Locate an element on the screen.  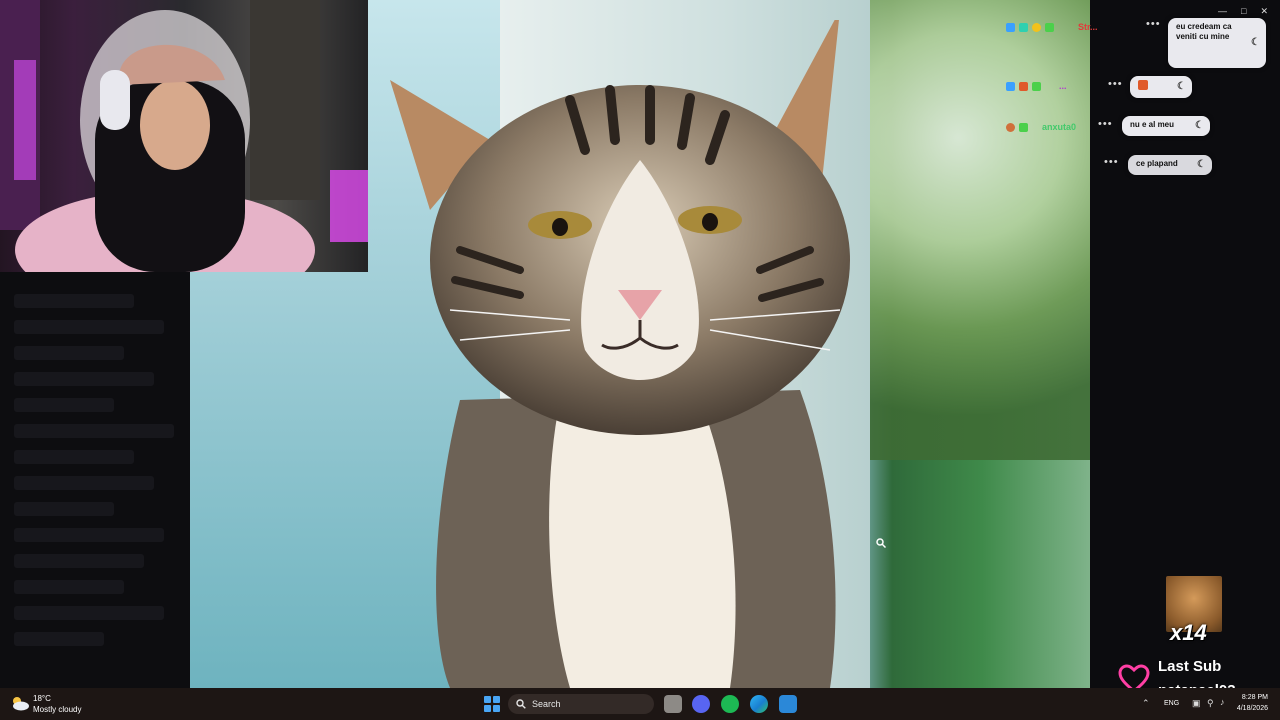
chat-message: anxuta0 is located at coordinates (1041, 127).